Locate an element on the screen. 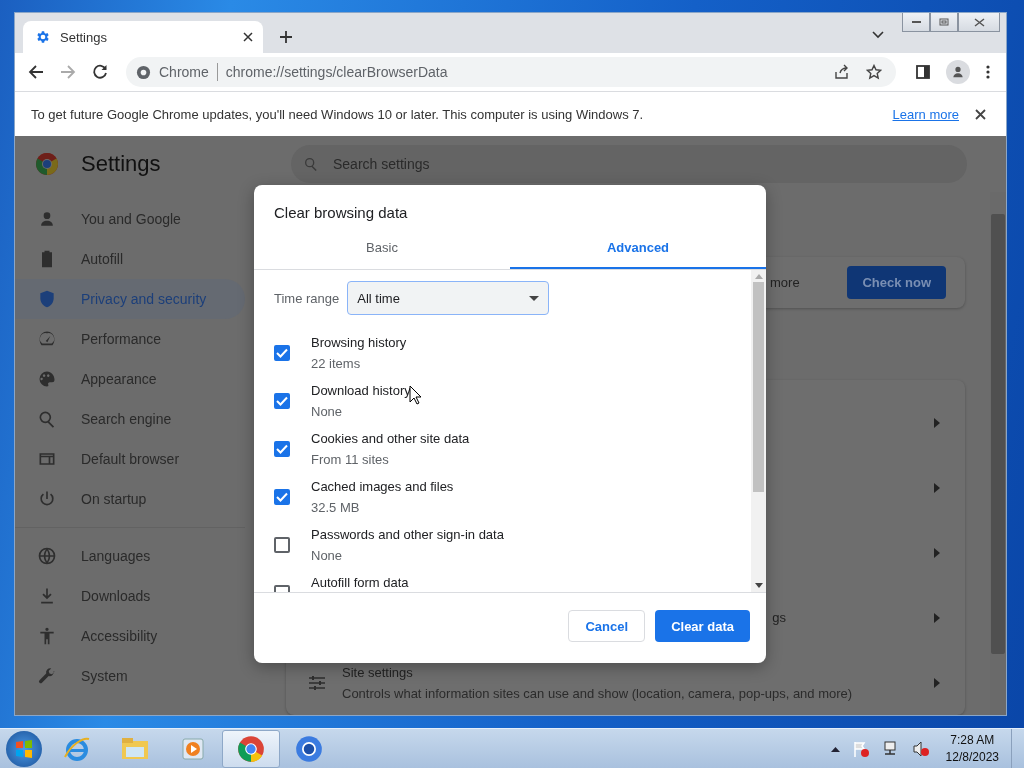  minimize-icon is located at coordinates (916, 22).